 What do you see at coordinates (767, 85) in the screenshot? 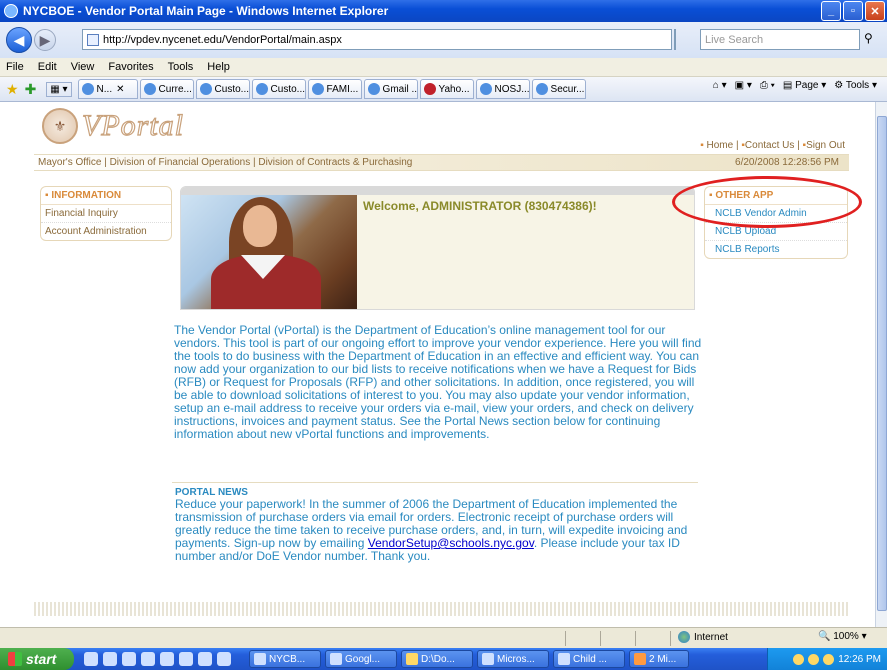
I see `print-icon: ⎙ ▾` at bounding box center [767, 85].